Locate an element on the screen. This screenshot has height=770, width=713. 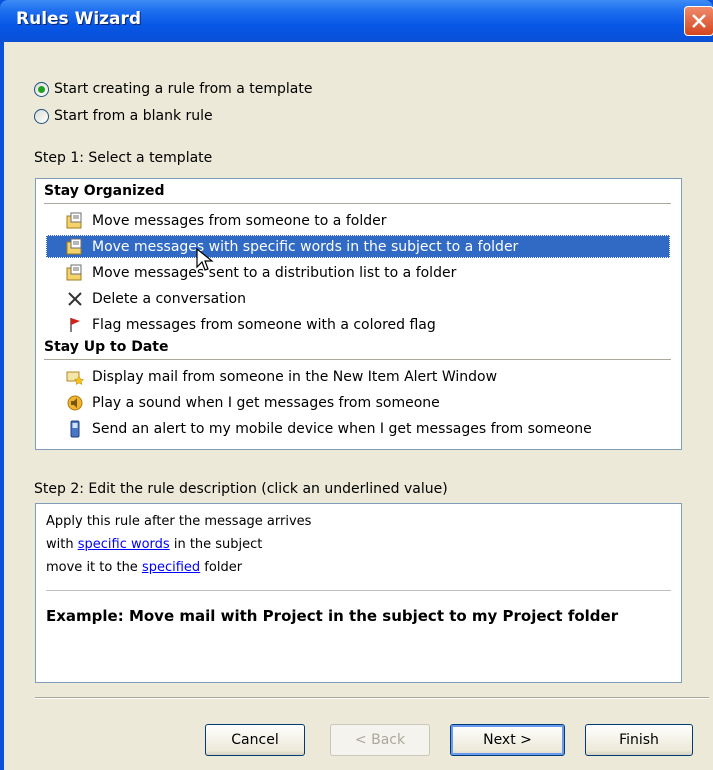
group-stay-organized: Stay Organized is located at coordinates (357, 193).